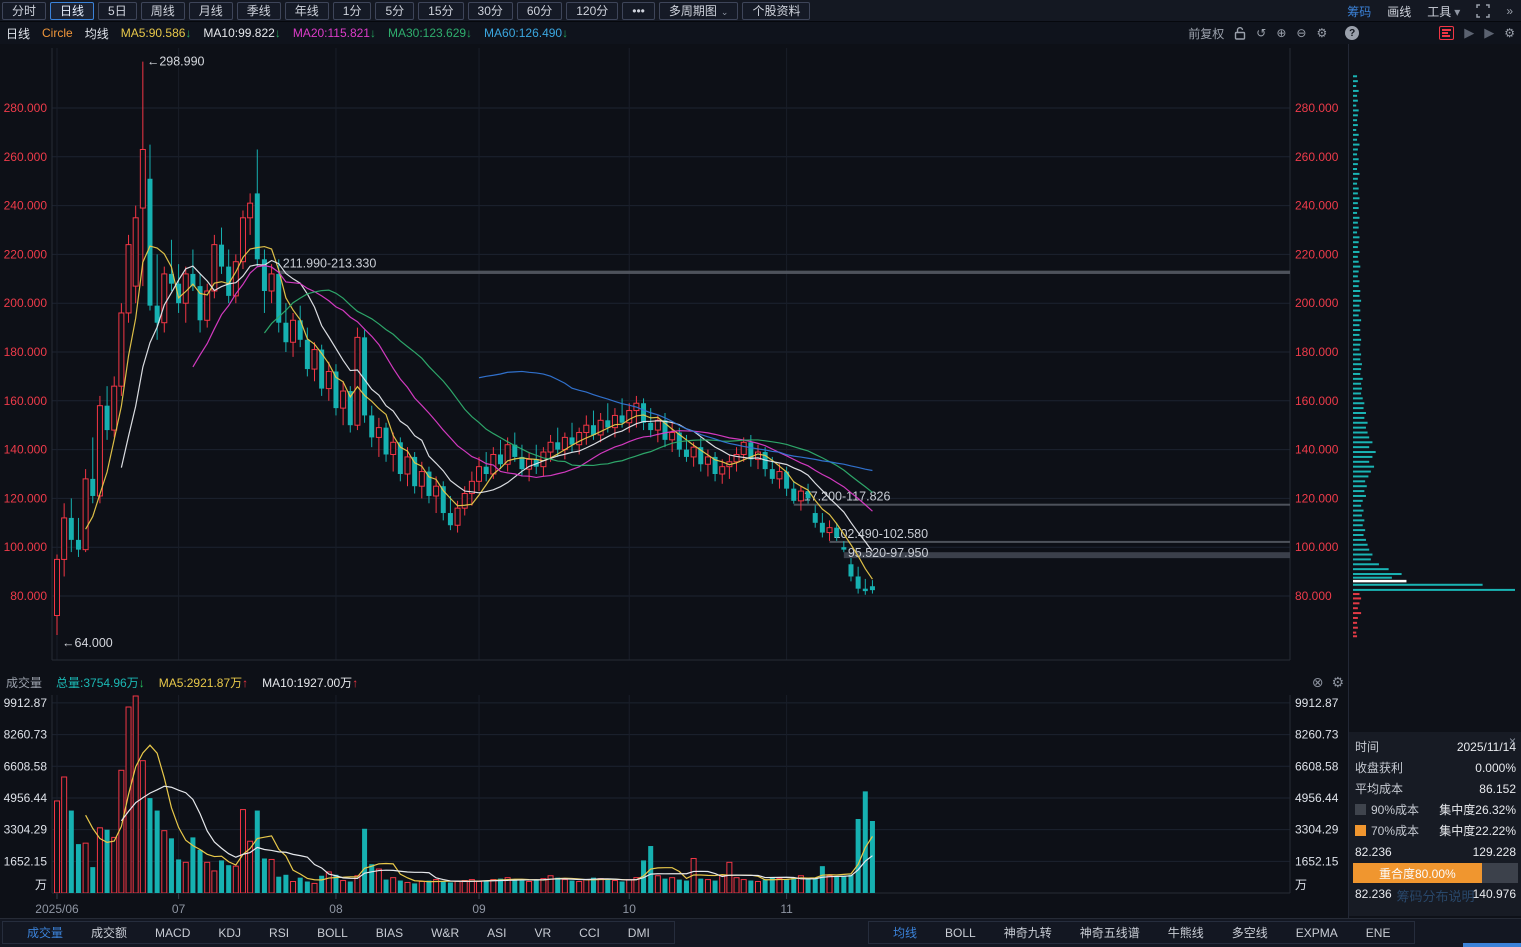 This screenshot has width=1521, height=947. I want to click on overlay-tab-BOLL: BOLL, so click(960, 933).